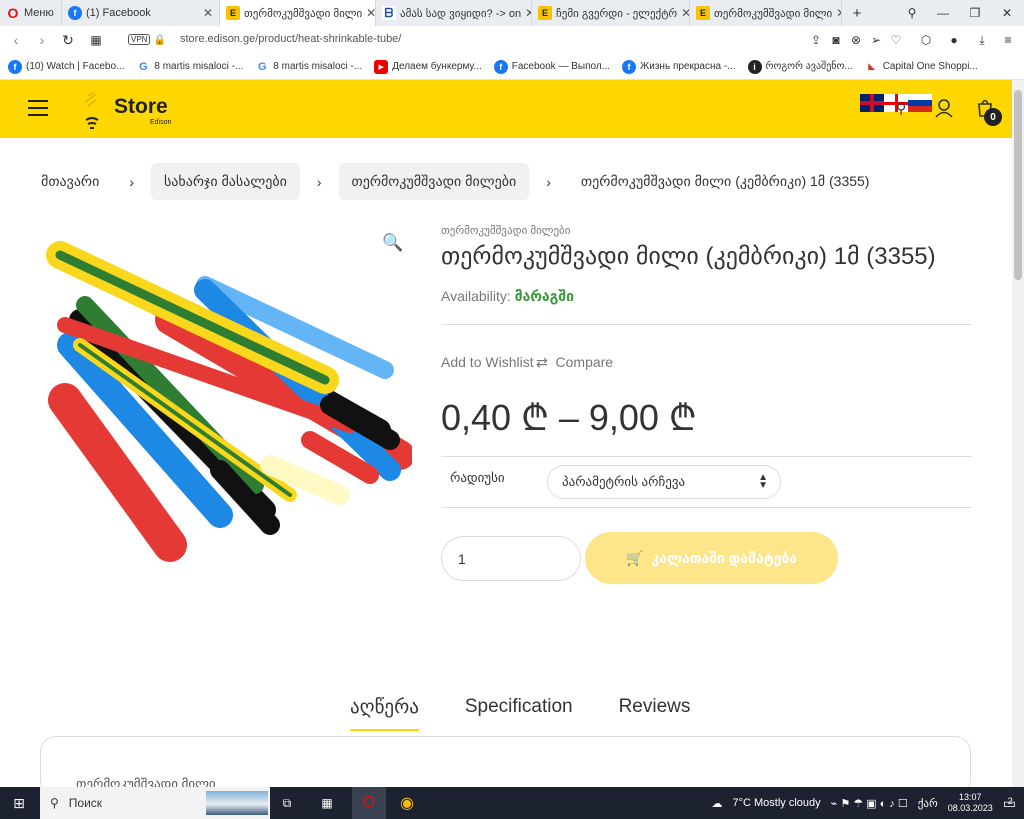  What do you see at coordinates (327, 803) in the screenshot?
I see `calculator-icon: ▦` at bounding box center [327, 803].